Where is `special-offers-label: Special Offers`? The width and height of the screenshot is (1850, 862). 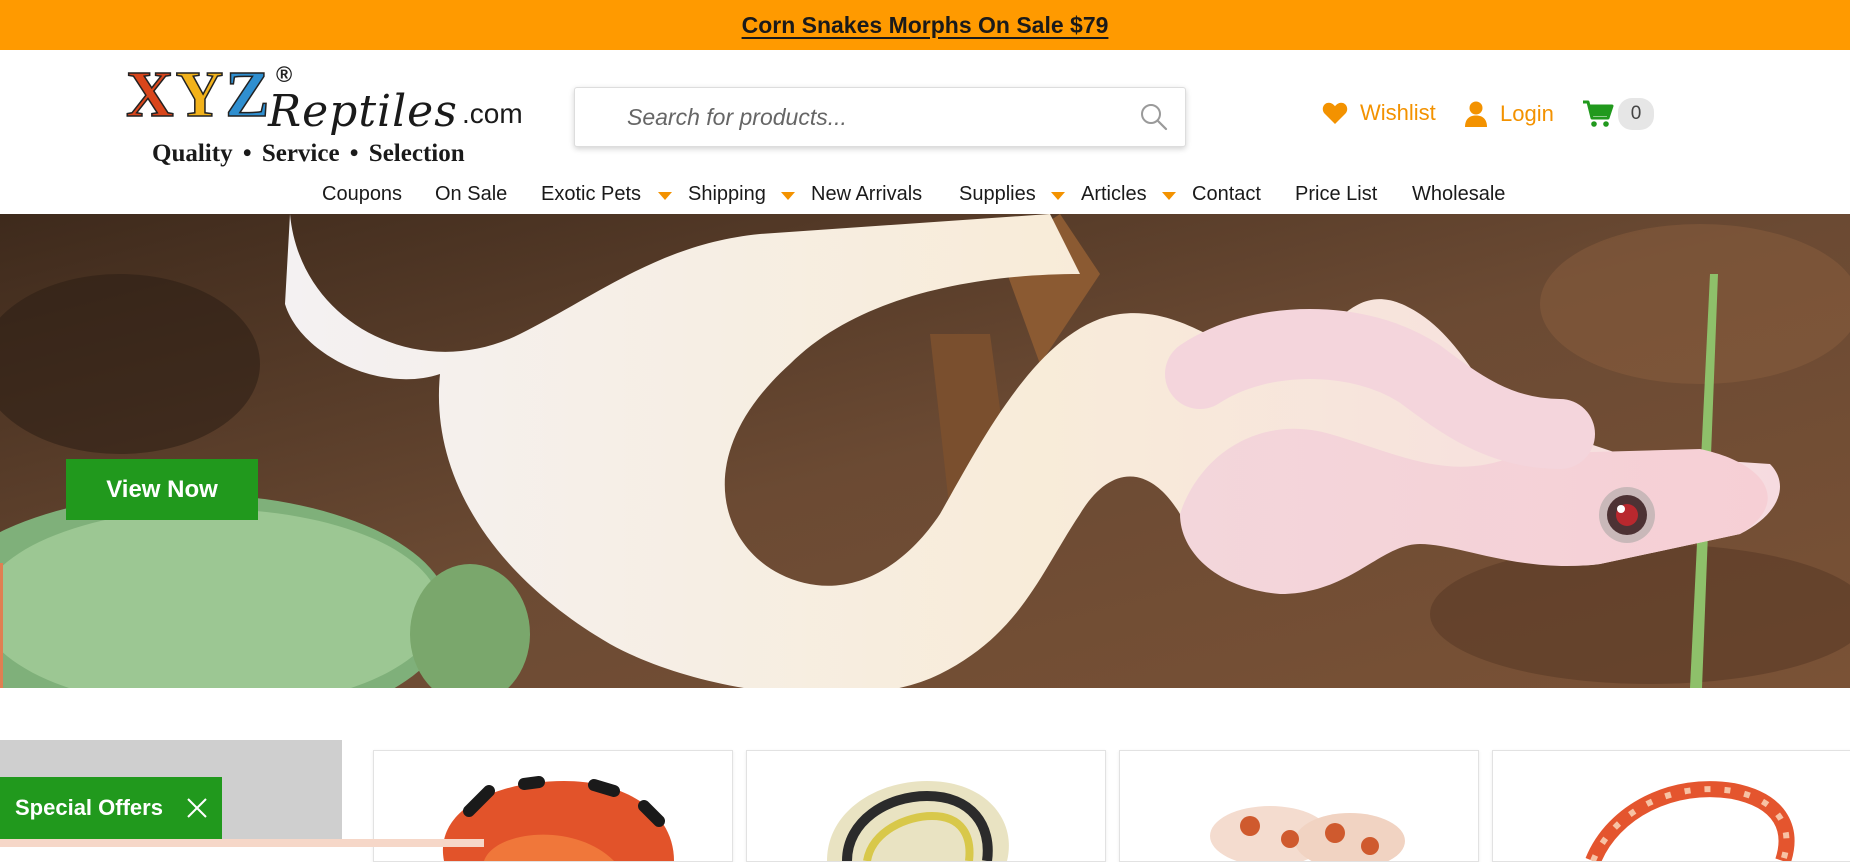
special-offers-label: Special Offers is located at coordinates (89, 807).